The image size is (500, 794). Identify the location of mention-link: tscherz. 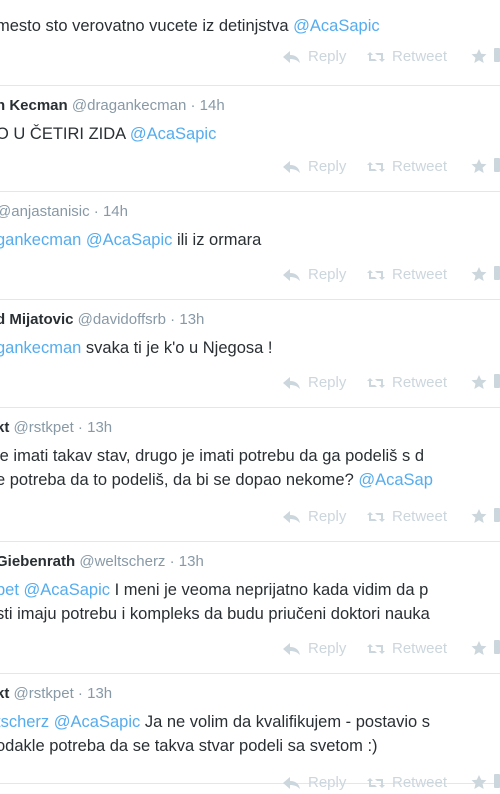
(24, 722).